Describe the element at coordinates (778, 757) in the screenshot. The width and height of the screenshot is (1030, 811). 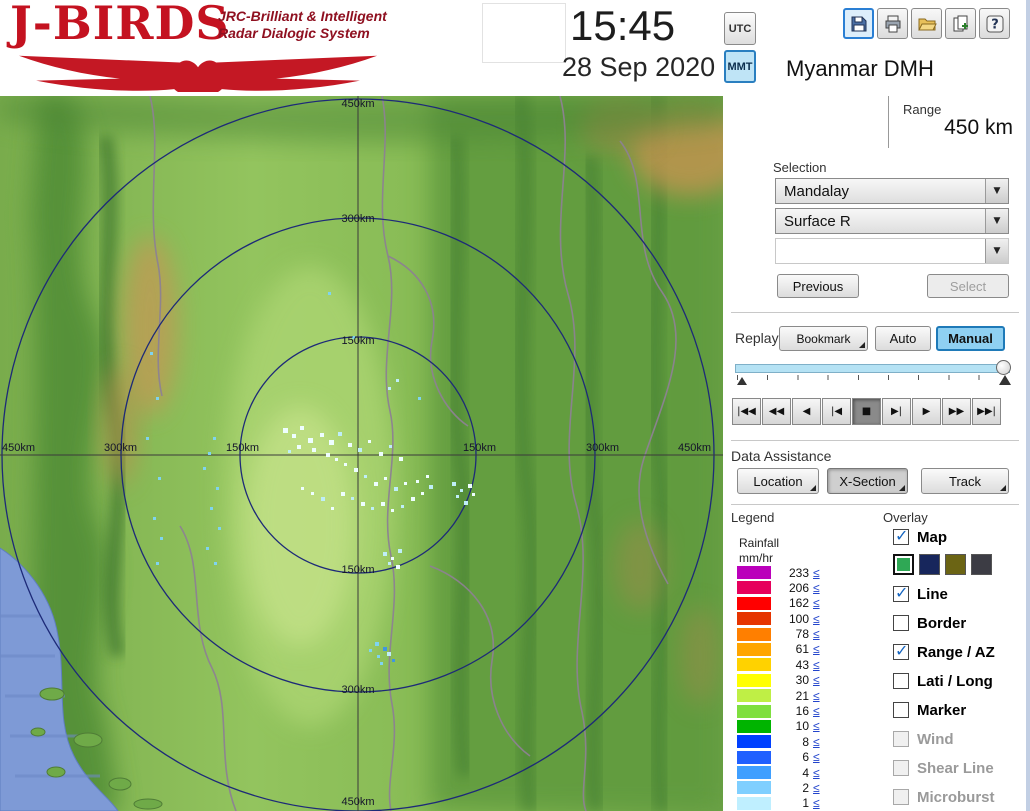
I see `legend-row: 6 ≤` at that location.